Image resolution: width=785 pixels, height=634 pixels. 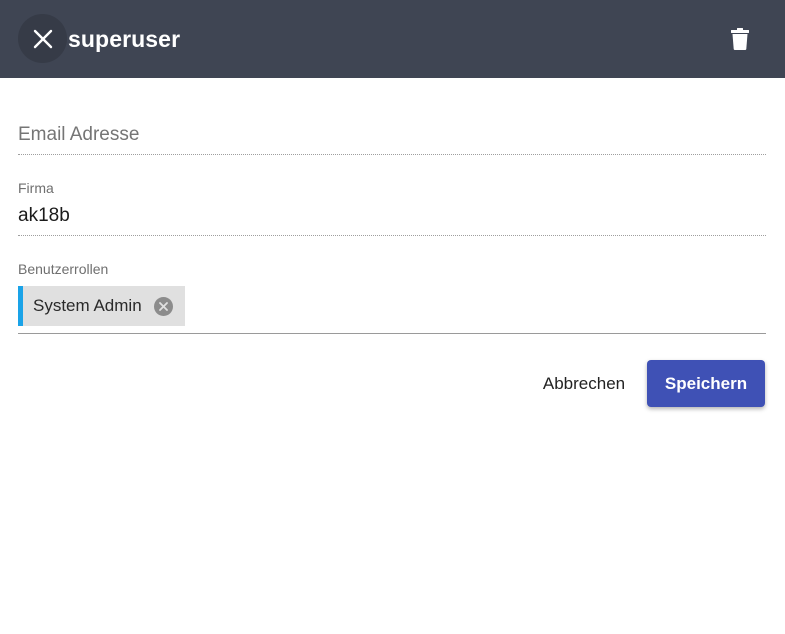 What do you see at coordinates (44, 216) in the screenshot?
I see `company-value: ak18b` at bounding box center [44, 216].